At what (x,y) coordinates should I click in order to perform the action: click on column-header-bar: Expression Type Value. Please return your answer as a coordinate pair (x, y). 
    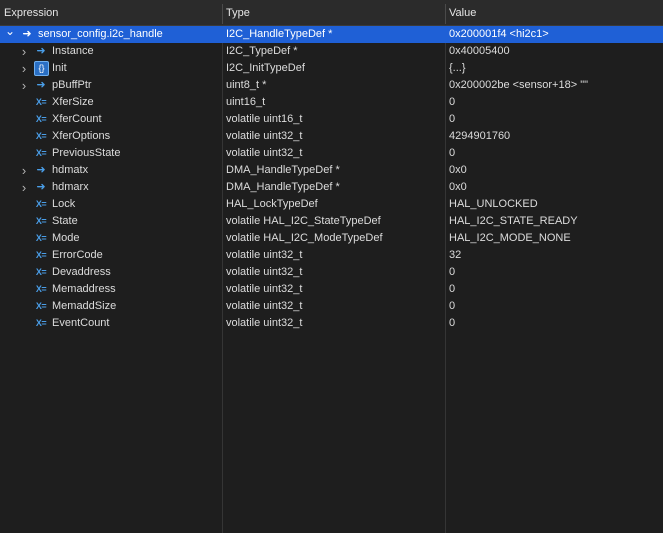
    Looking at the image, I should click on (331, 13).